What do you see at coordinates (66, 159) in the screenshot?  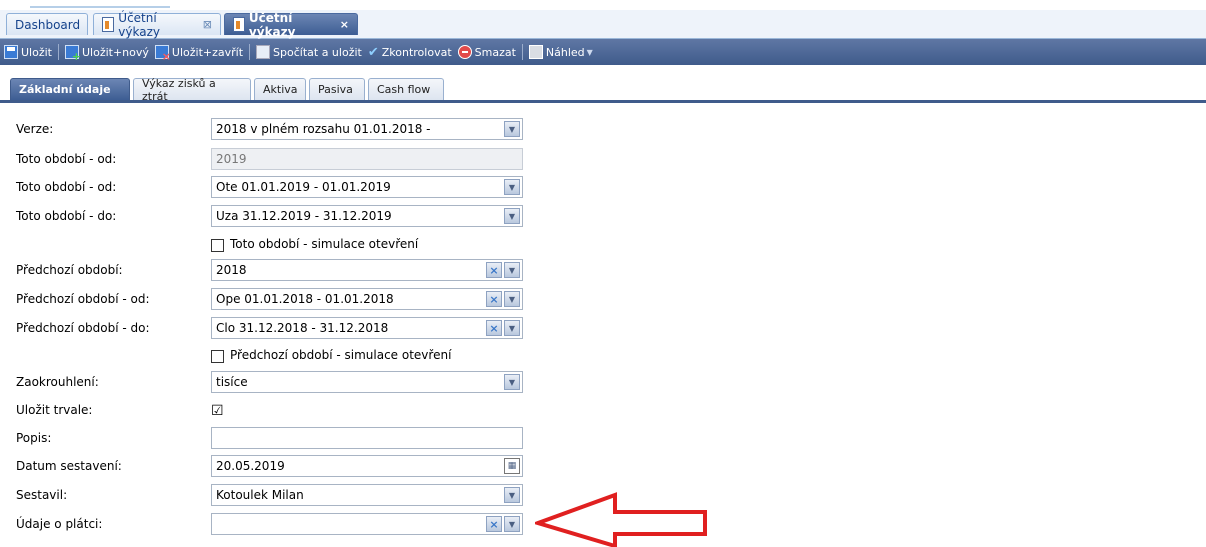 I see `label-toto-od-rok: Toto období - od:` at bounding box center [66, 159].